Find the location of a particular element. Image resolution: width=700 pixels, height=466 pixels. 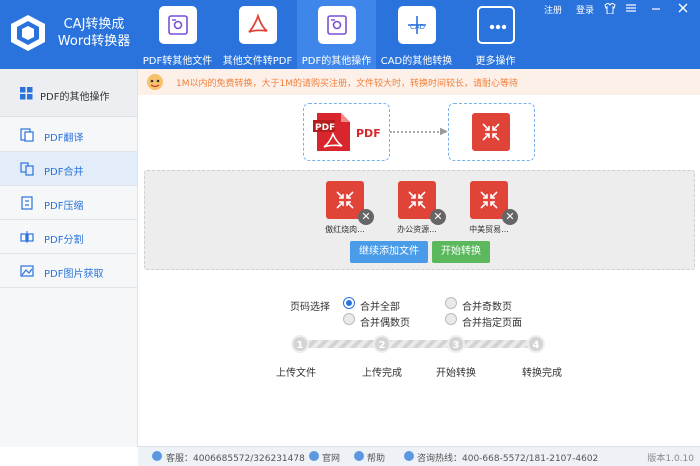

tab-pdf-to-other: PDF转其他文件 is located at coordinates (177, 34).